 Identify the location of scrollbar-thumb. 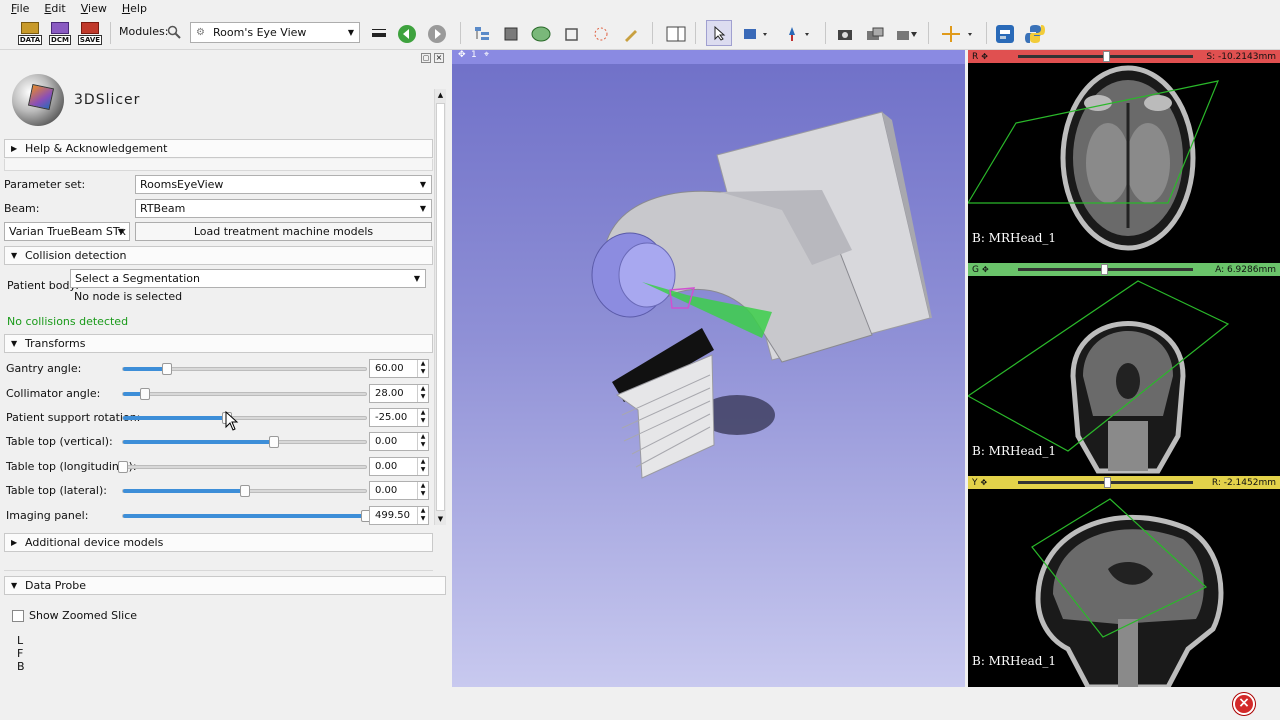
(440, 307).